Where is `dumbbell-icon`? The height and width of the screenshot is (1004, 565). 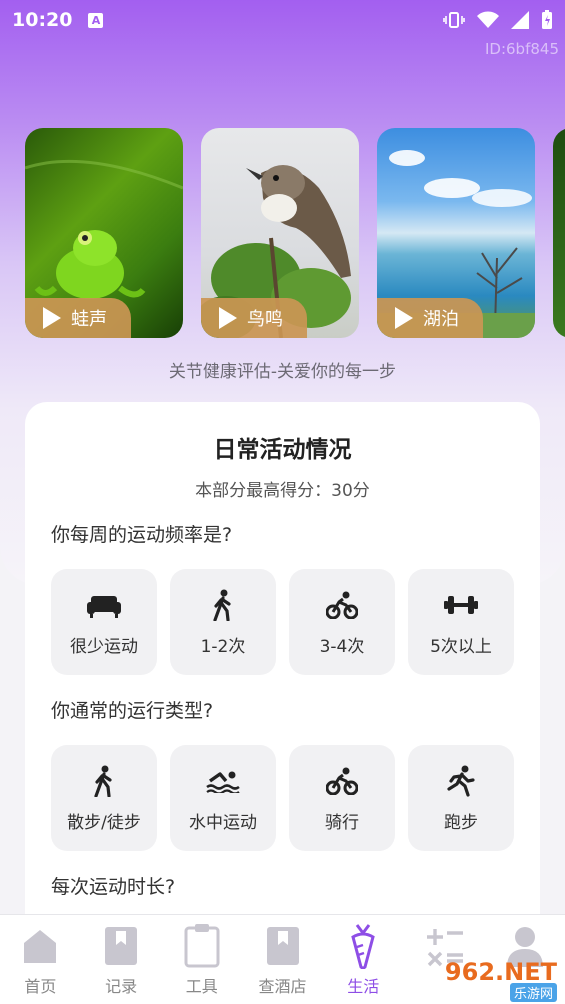 dumbbell-icon is located at coordinates (461, 605).